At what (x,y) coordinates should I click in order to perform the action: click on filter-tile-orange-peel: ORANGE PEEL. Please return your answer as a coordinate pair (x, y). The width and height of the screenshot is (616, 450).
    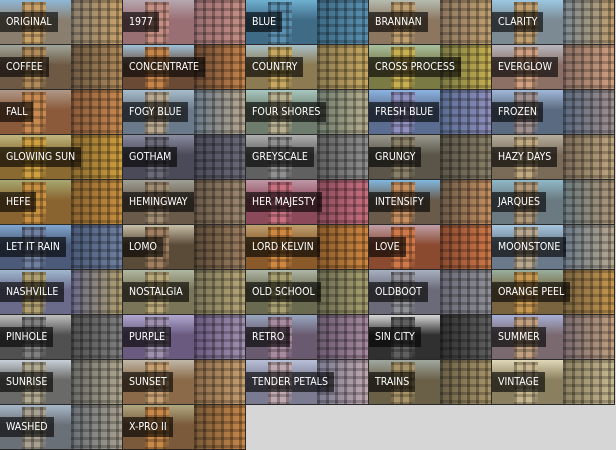
    Looking at the image, I should click on (553, 292).